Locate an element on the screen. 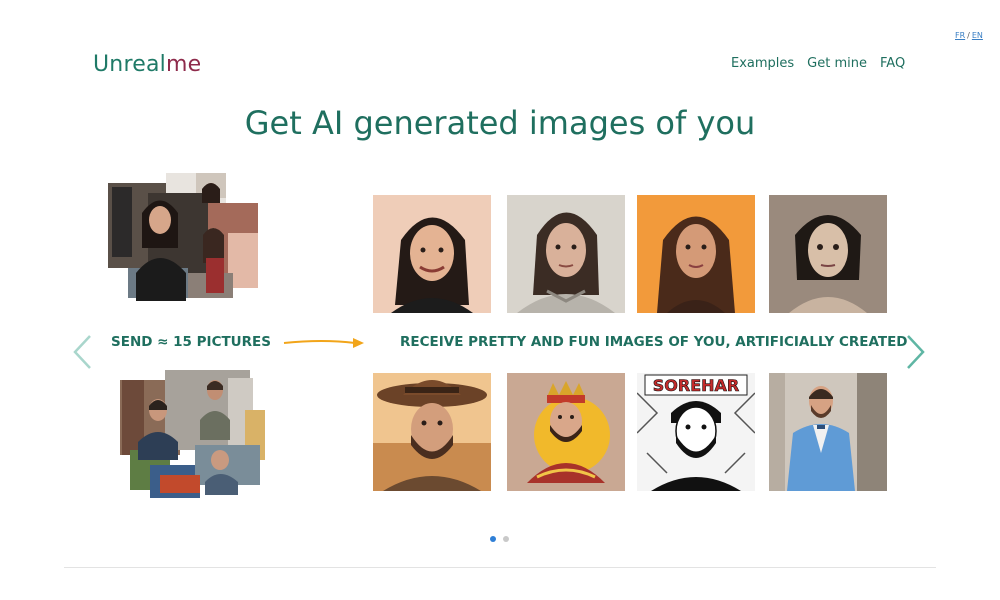 The height and width of the screenshot is (600, 1000). nav-get-mine: Get mine is located at coordinates (837, 63).